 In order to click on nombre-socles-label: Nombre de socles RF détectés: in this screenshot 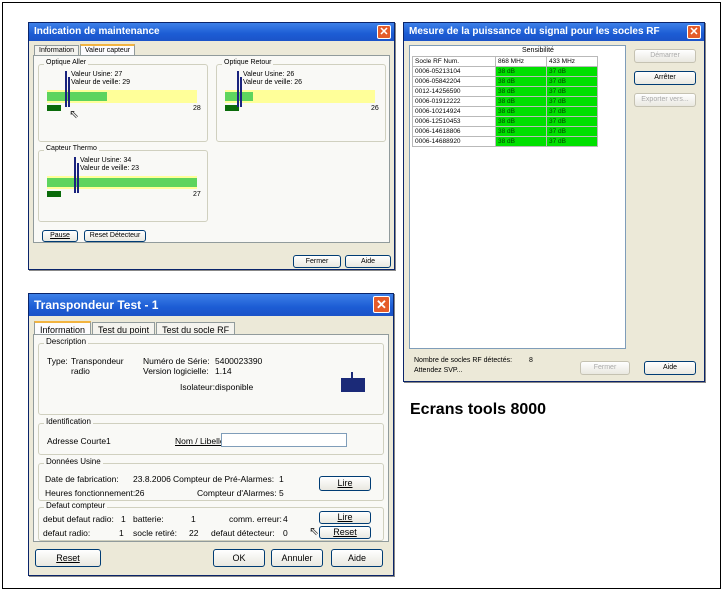, I will do `click(463, 360)`.